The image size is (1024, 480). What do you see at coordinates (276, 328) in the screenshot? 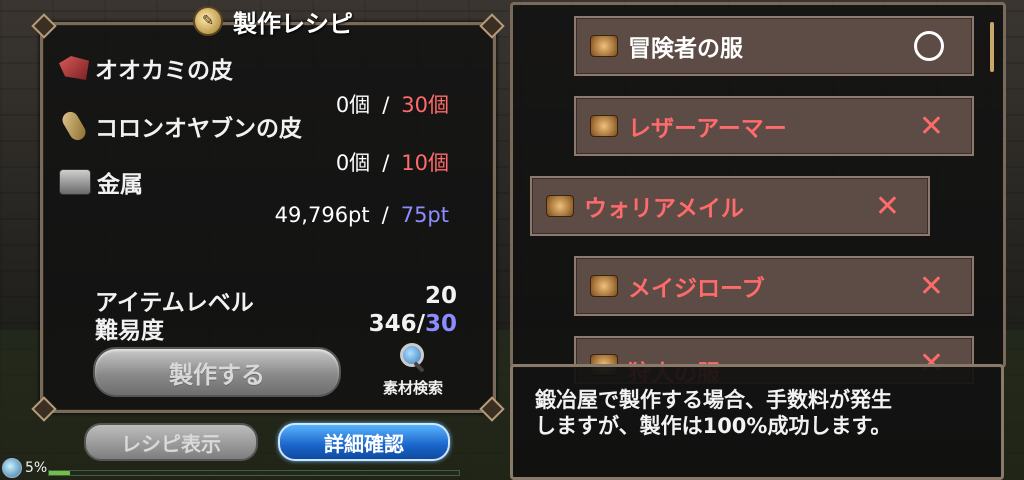
I see `difficulty-row: 難易度 346/30` at bounding box center [276, 328].